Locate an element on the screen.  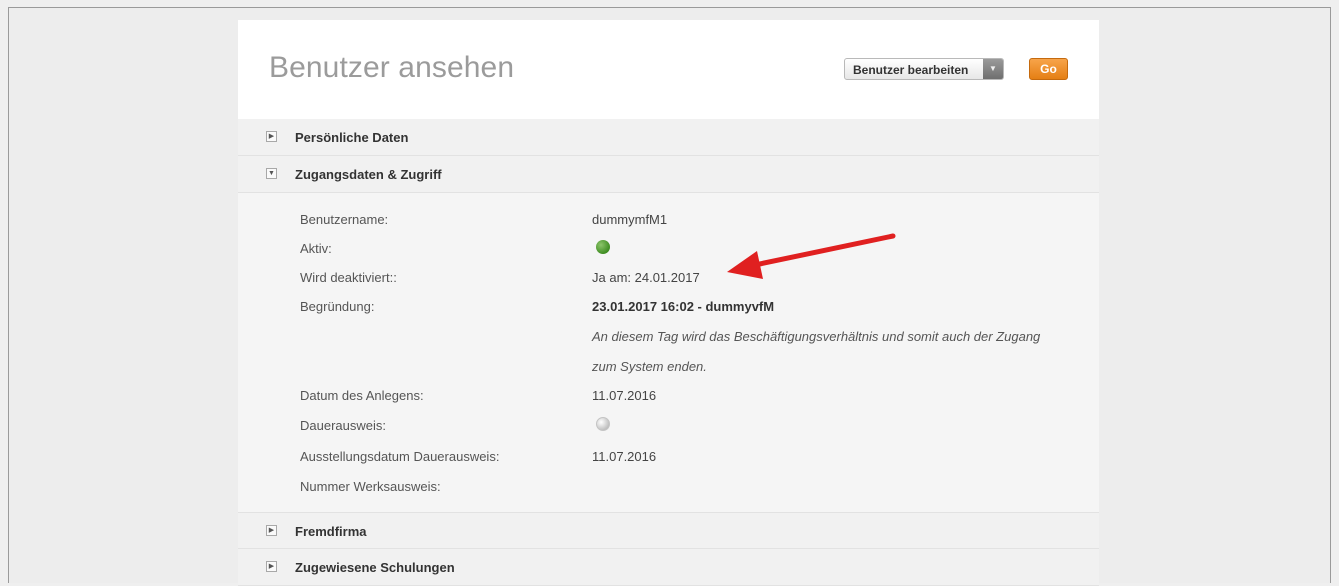
created-value: 11.07.2016 is located at coordinates (624, 395).